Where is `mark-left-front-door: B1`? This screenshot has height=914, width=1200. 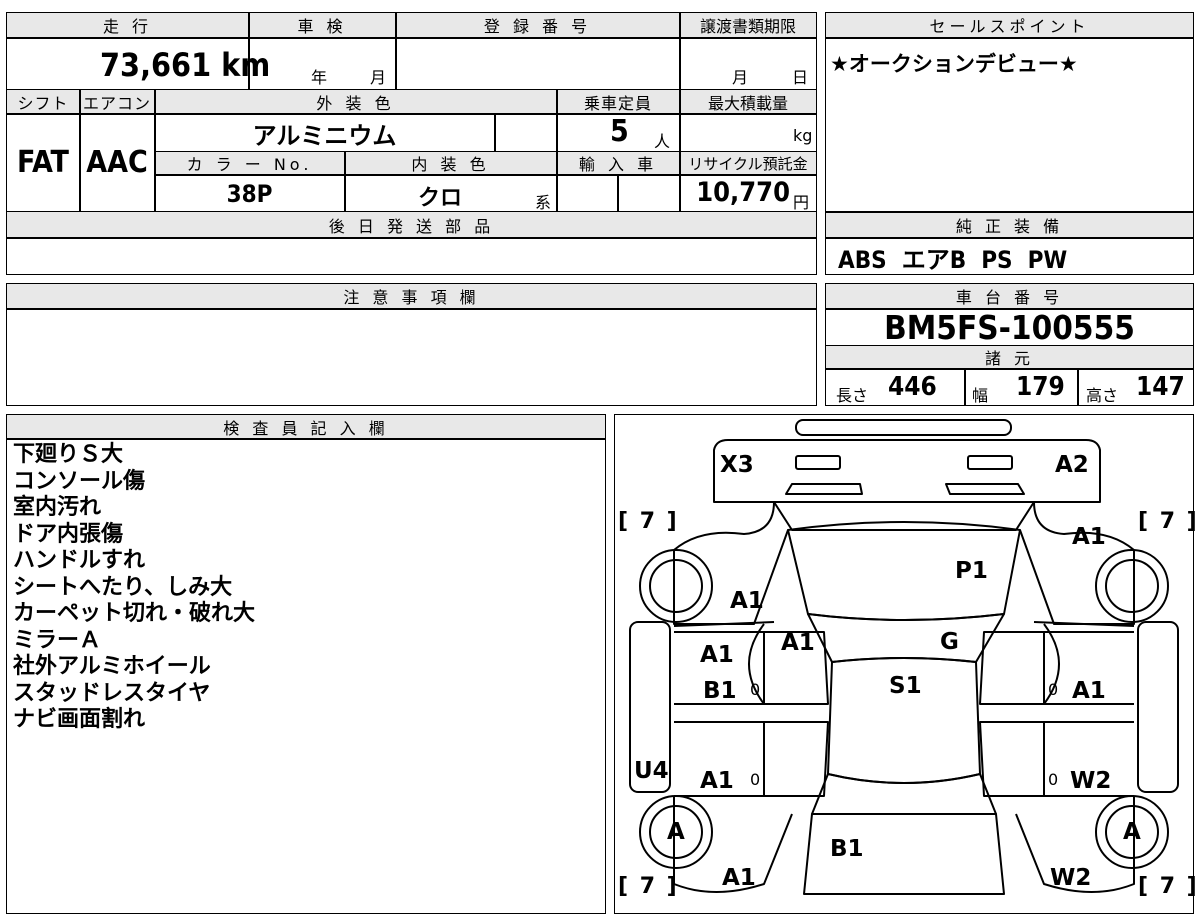 mark-left-front-door: B1 is located at coordinates (720, 691).